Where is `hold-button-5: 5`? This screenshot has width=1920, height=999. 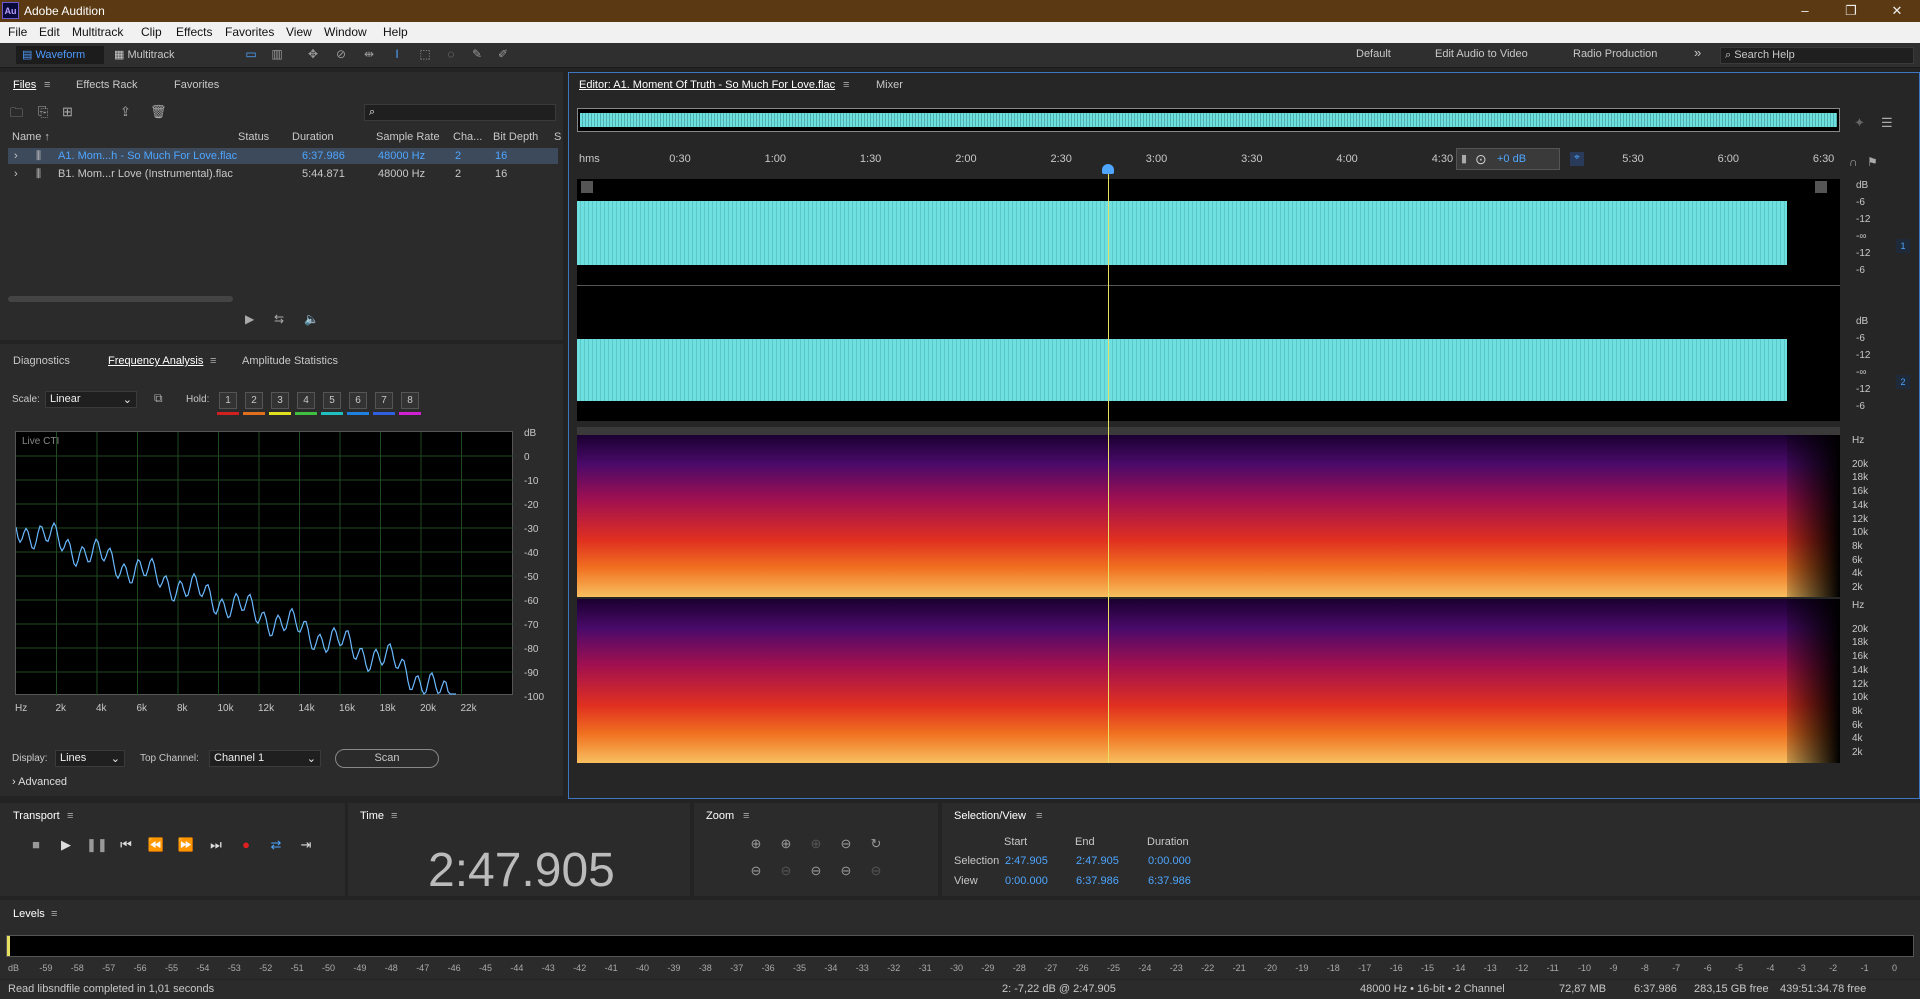 hold-button-5: 5 is located at coordinates (332, 400).